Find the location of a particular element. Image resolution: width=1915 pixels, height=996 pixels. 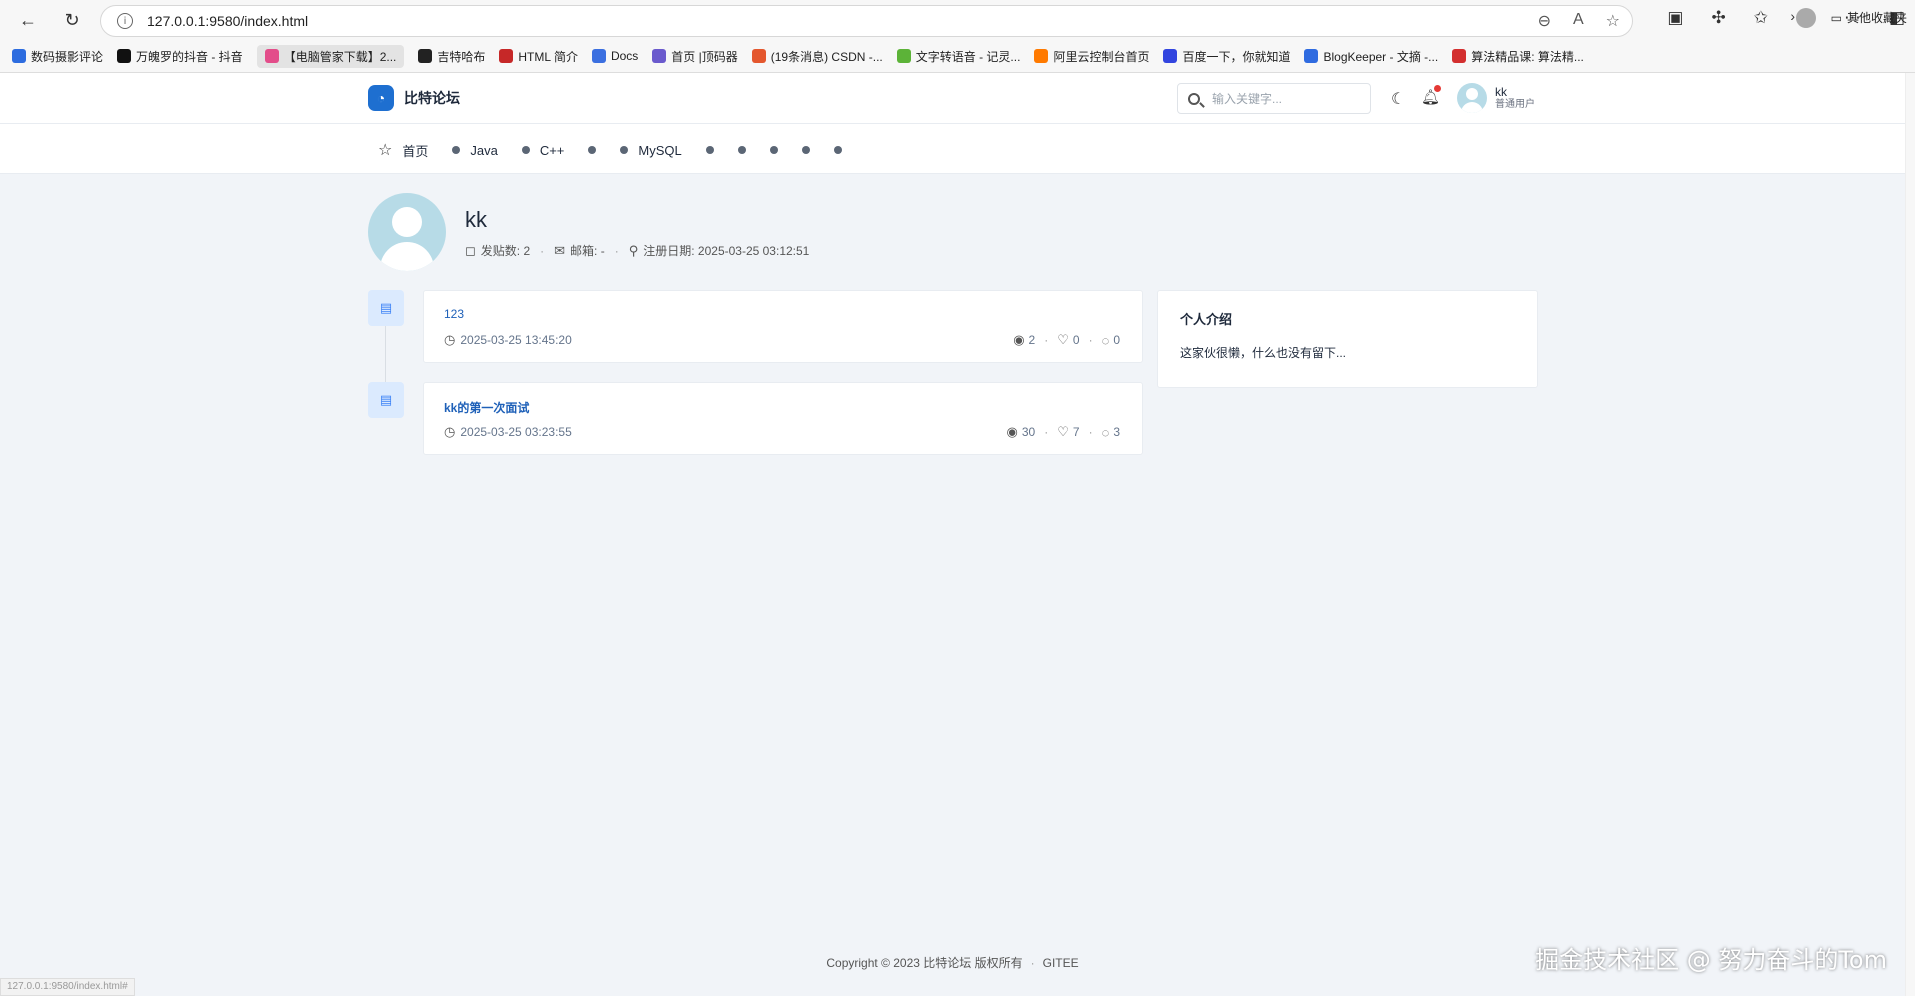

dark-mode-moon-icon: ☾ is located at coordinates (1398, 99).